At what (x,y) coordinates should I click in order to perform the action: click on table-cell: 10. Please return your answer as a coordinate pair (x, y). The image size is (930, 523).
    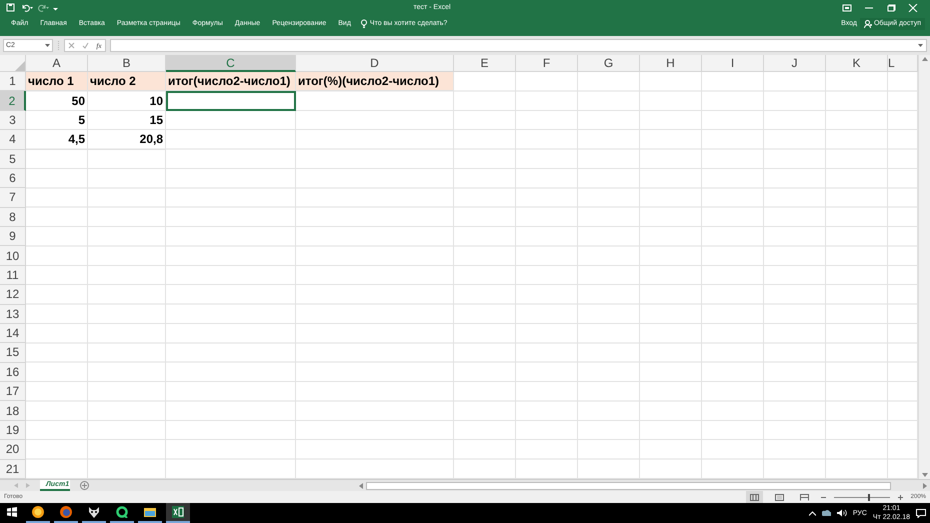
    Looking at the image, I should click on (127, 101).